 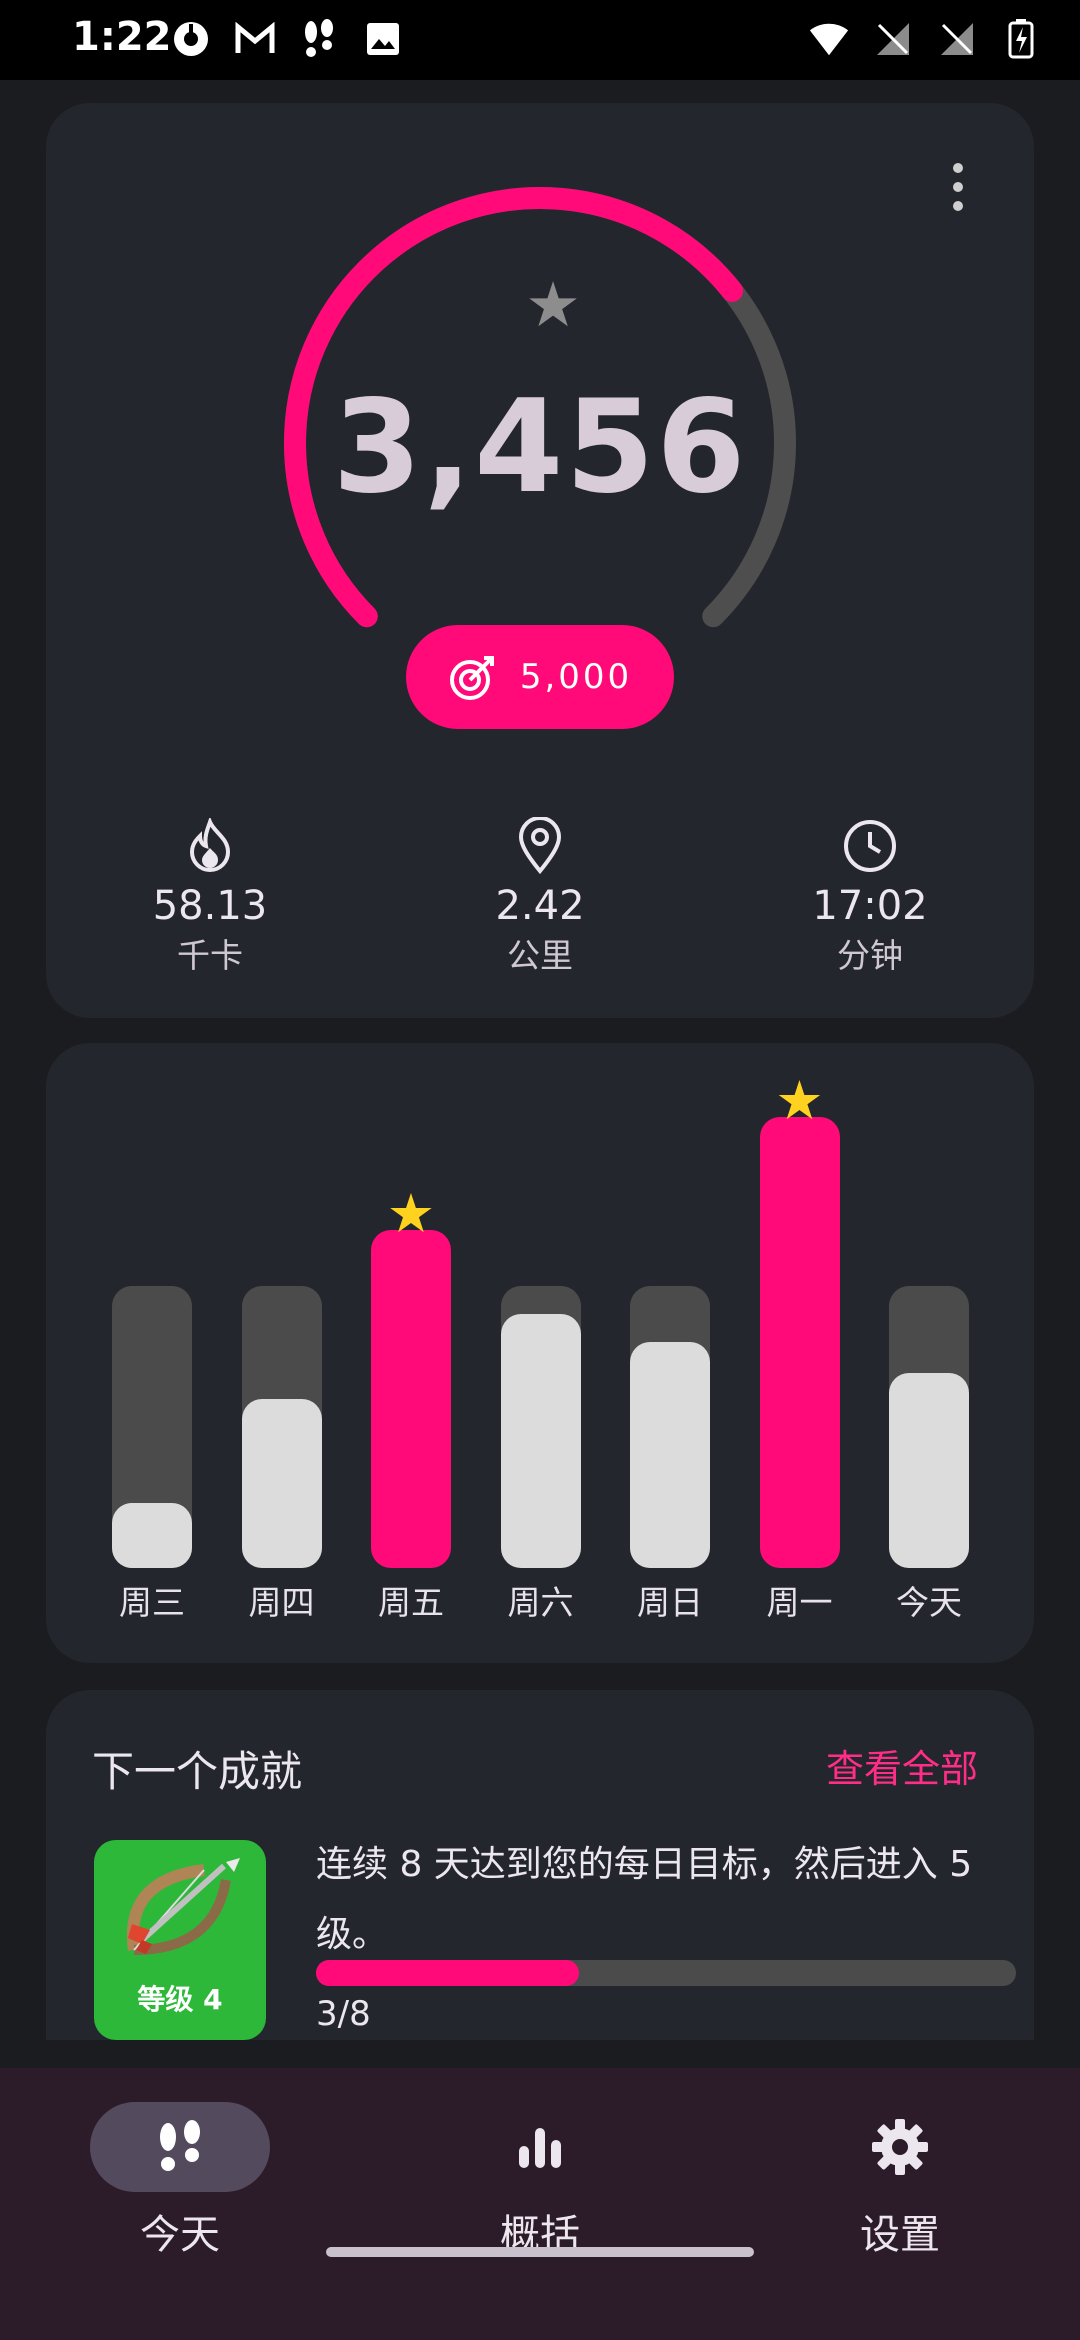 I want to click on day-bar: 今天, so click(x=929, y=1353).